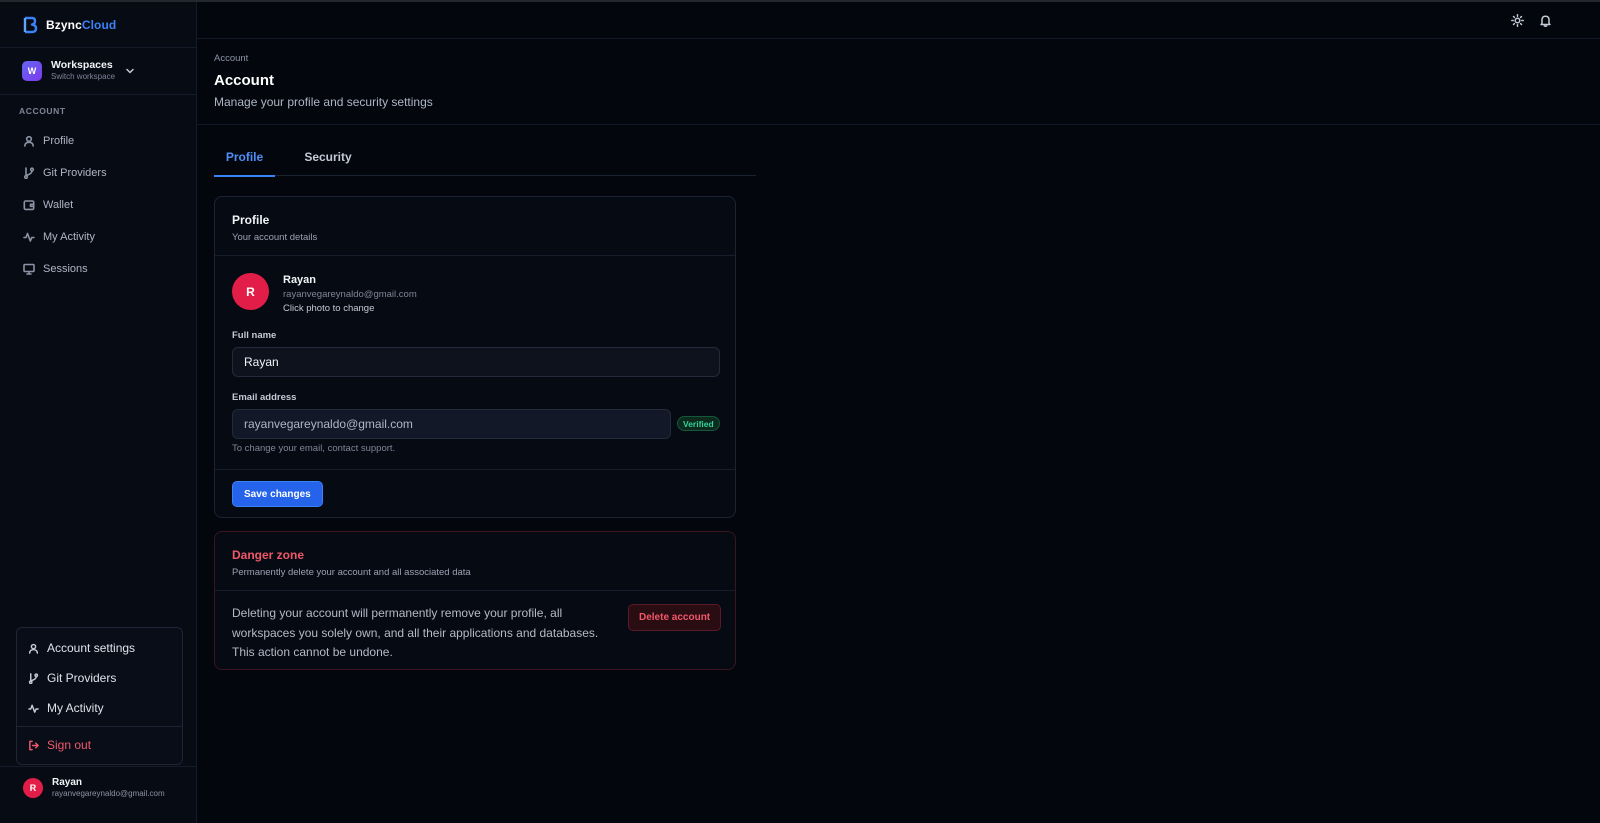  Describe the element at coordinates (898, 20) in the screenshot. I see `topbar` at that location.